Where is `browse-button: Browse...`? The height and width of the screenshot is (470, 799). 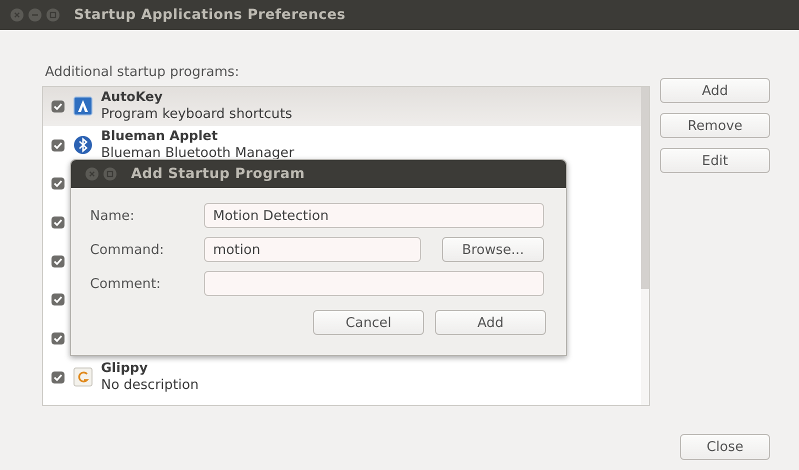 browse-button: Browse... is located at coordinates (493, 249).